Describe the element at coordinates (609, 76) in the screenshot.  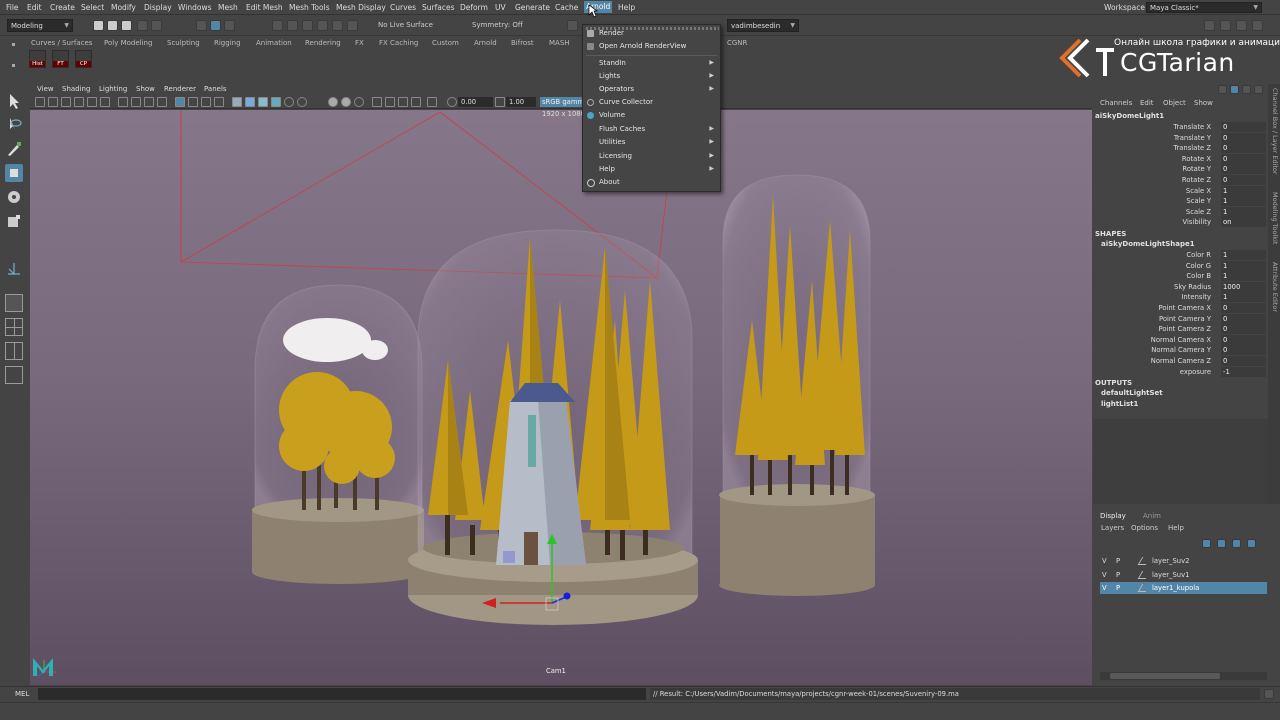
I see `menu-item-lights: Lights` at that location.